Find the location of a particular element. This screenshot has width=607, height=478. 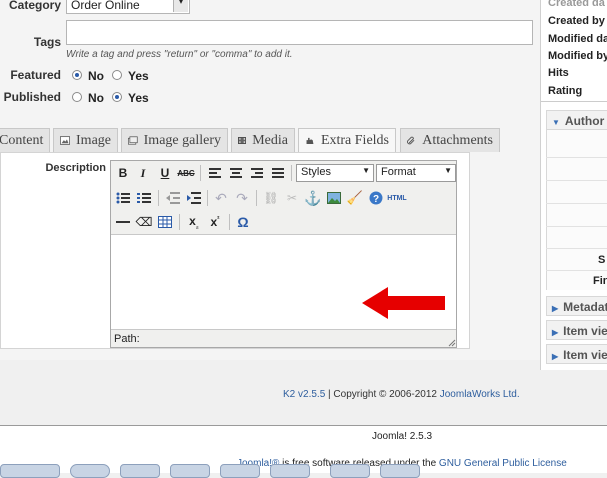

styles-select: Styles ▼ is located at coordinates (335, 173).